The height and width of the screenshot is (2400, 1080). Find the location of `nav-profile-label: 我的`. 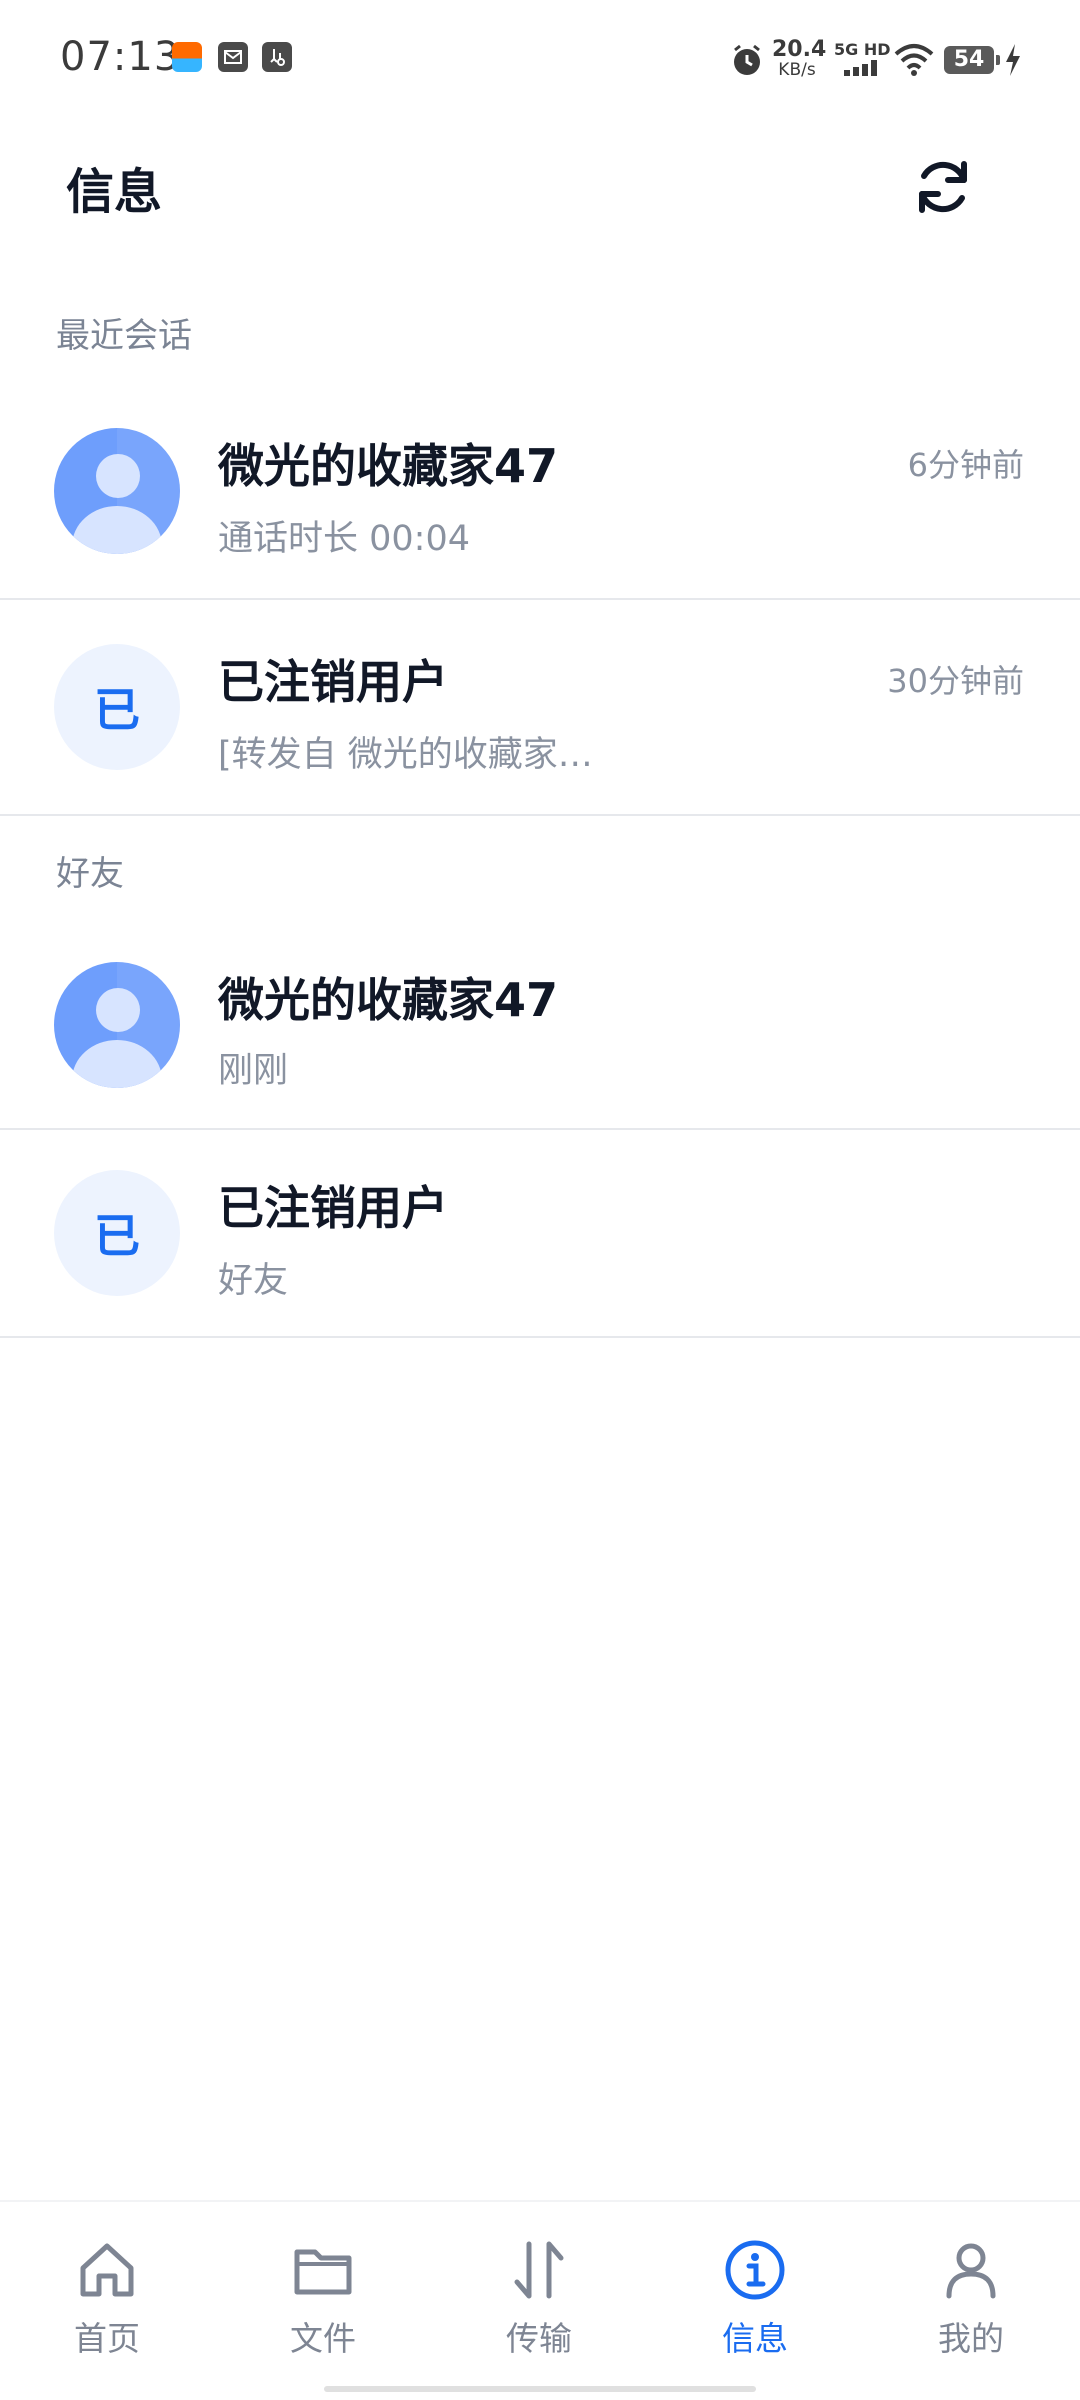

nav-profile-label: 我的 is located at coordinates (971, 2338).